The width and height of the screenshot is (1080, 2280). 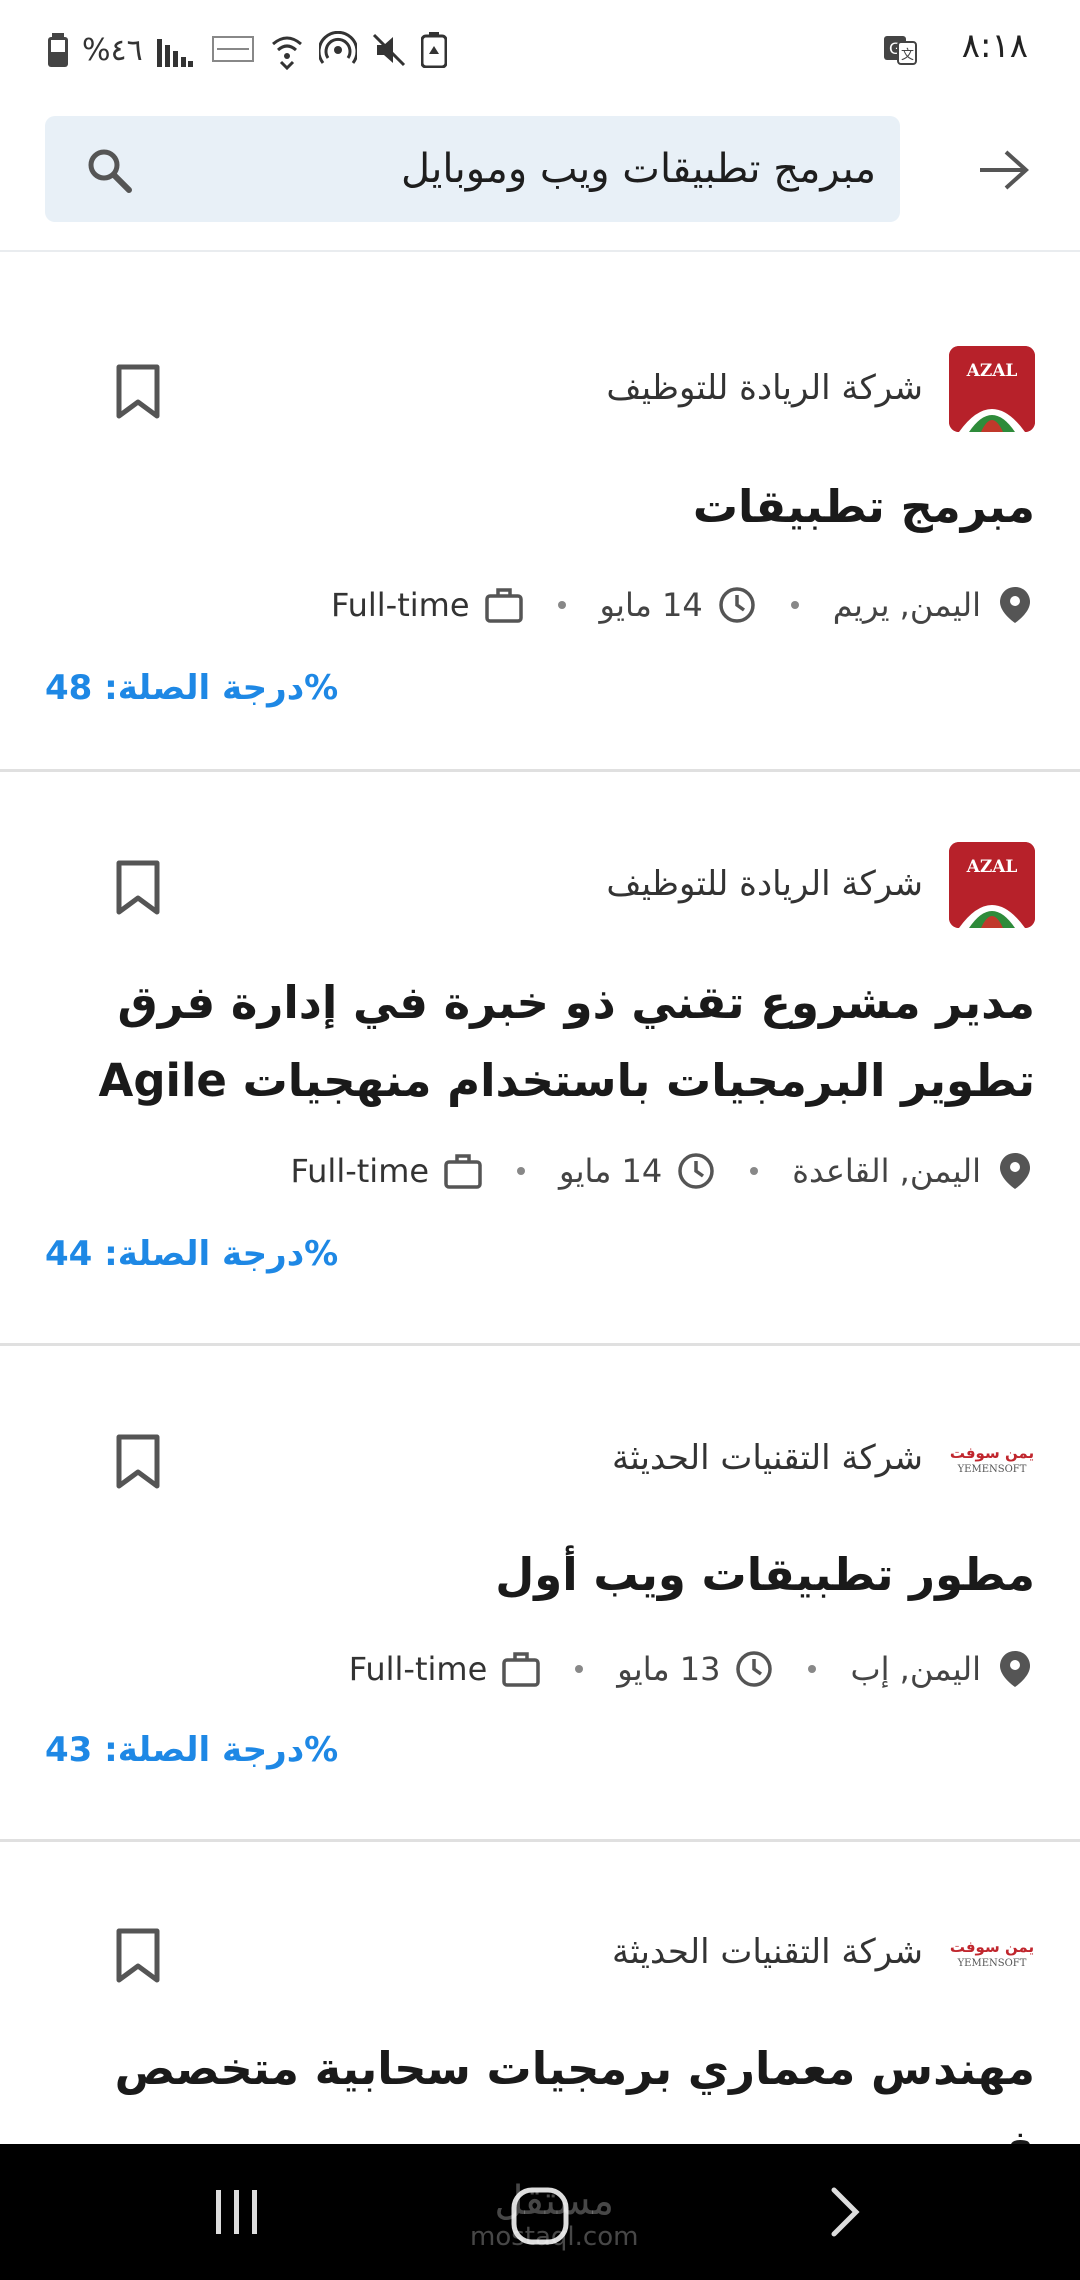 I want to click on job-location: اليمن, يريم, so click(x=906, y=605).